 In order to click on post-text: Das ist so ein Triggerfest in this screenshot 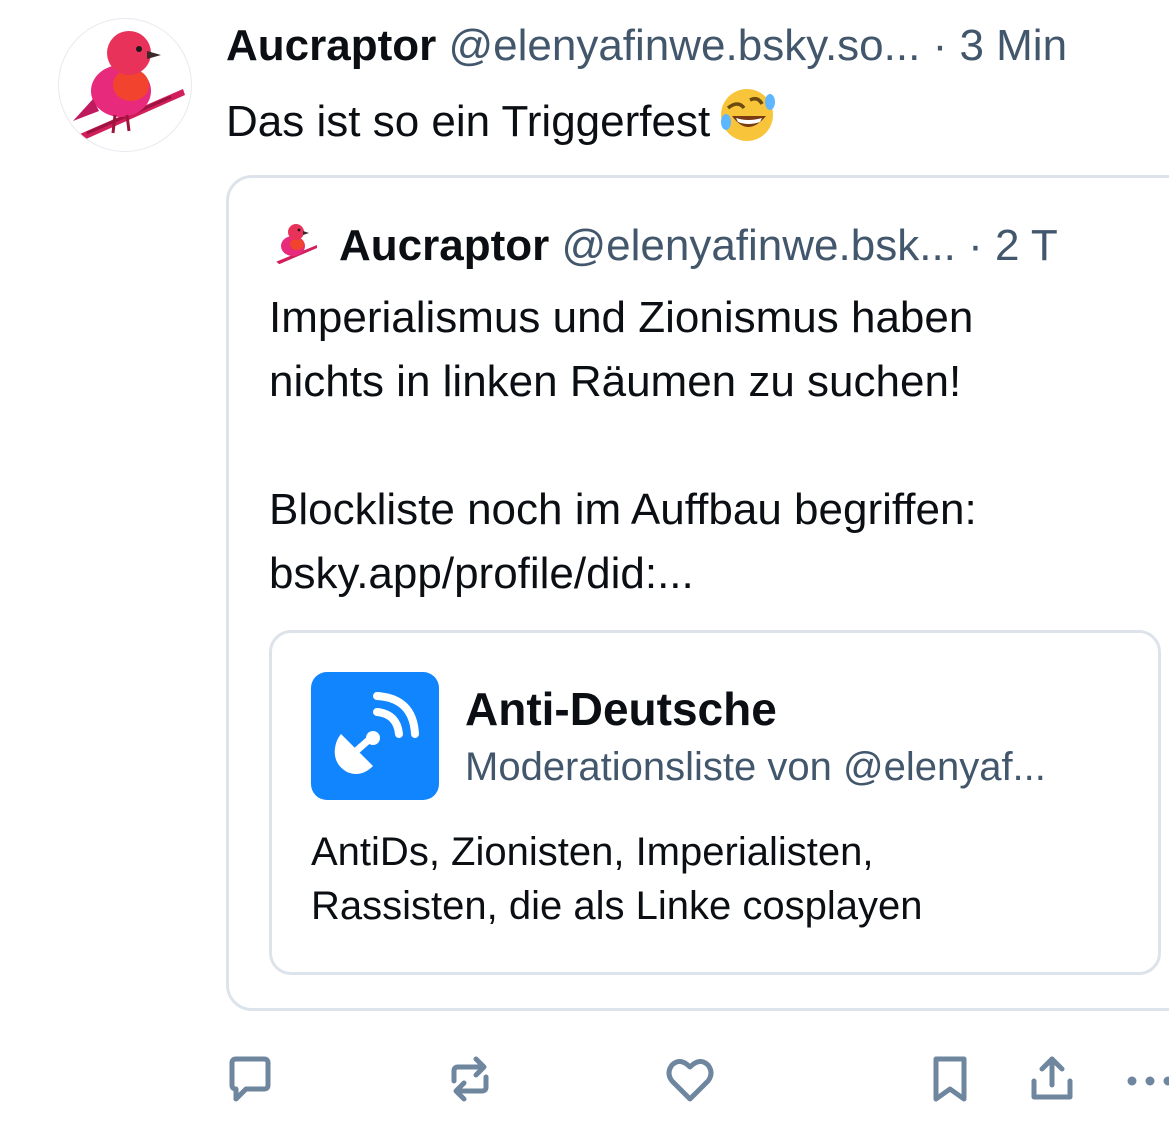, I will do `click(501, 122)`.